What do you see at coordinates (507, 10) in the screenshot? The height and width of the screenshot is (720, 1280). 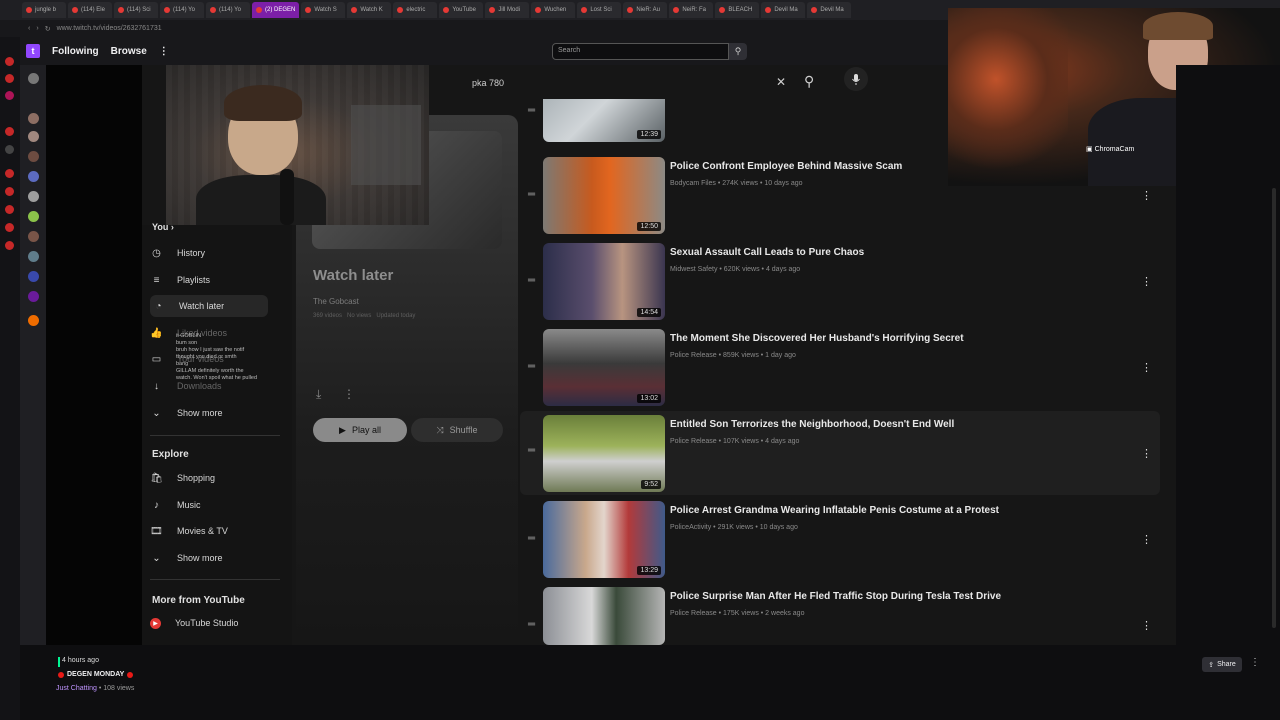 I see `browser-tab: Jill Modi` at bounding box center [507, 10].